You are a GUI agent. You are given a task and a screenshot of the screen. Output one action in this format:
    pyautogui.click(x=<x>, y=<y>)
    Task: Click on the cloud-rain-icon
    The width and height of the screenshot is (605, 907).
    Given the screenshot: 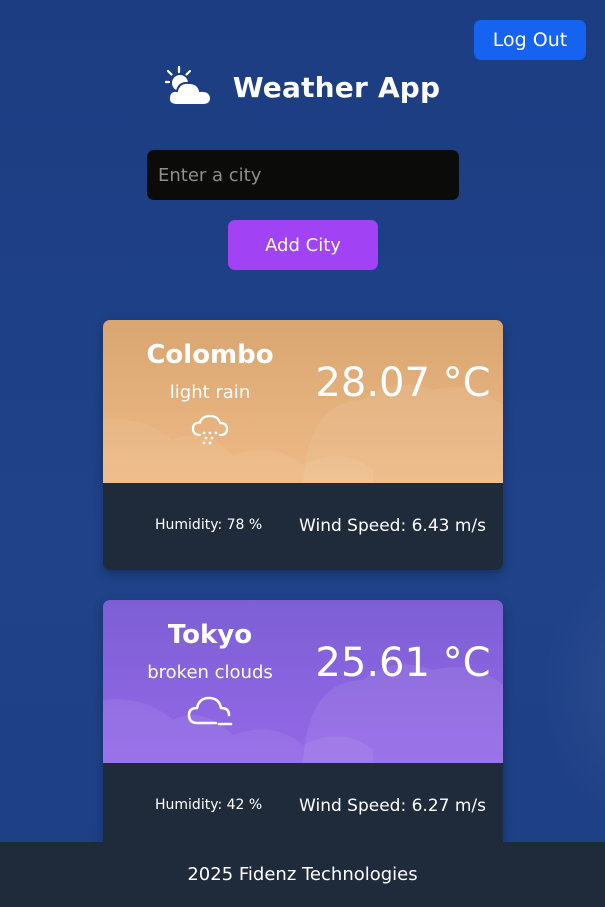 What is the action you would take?
    pyautogui.click(x=210, y=429)
    